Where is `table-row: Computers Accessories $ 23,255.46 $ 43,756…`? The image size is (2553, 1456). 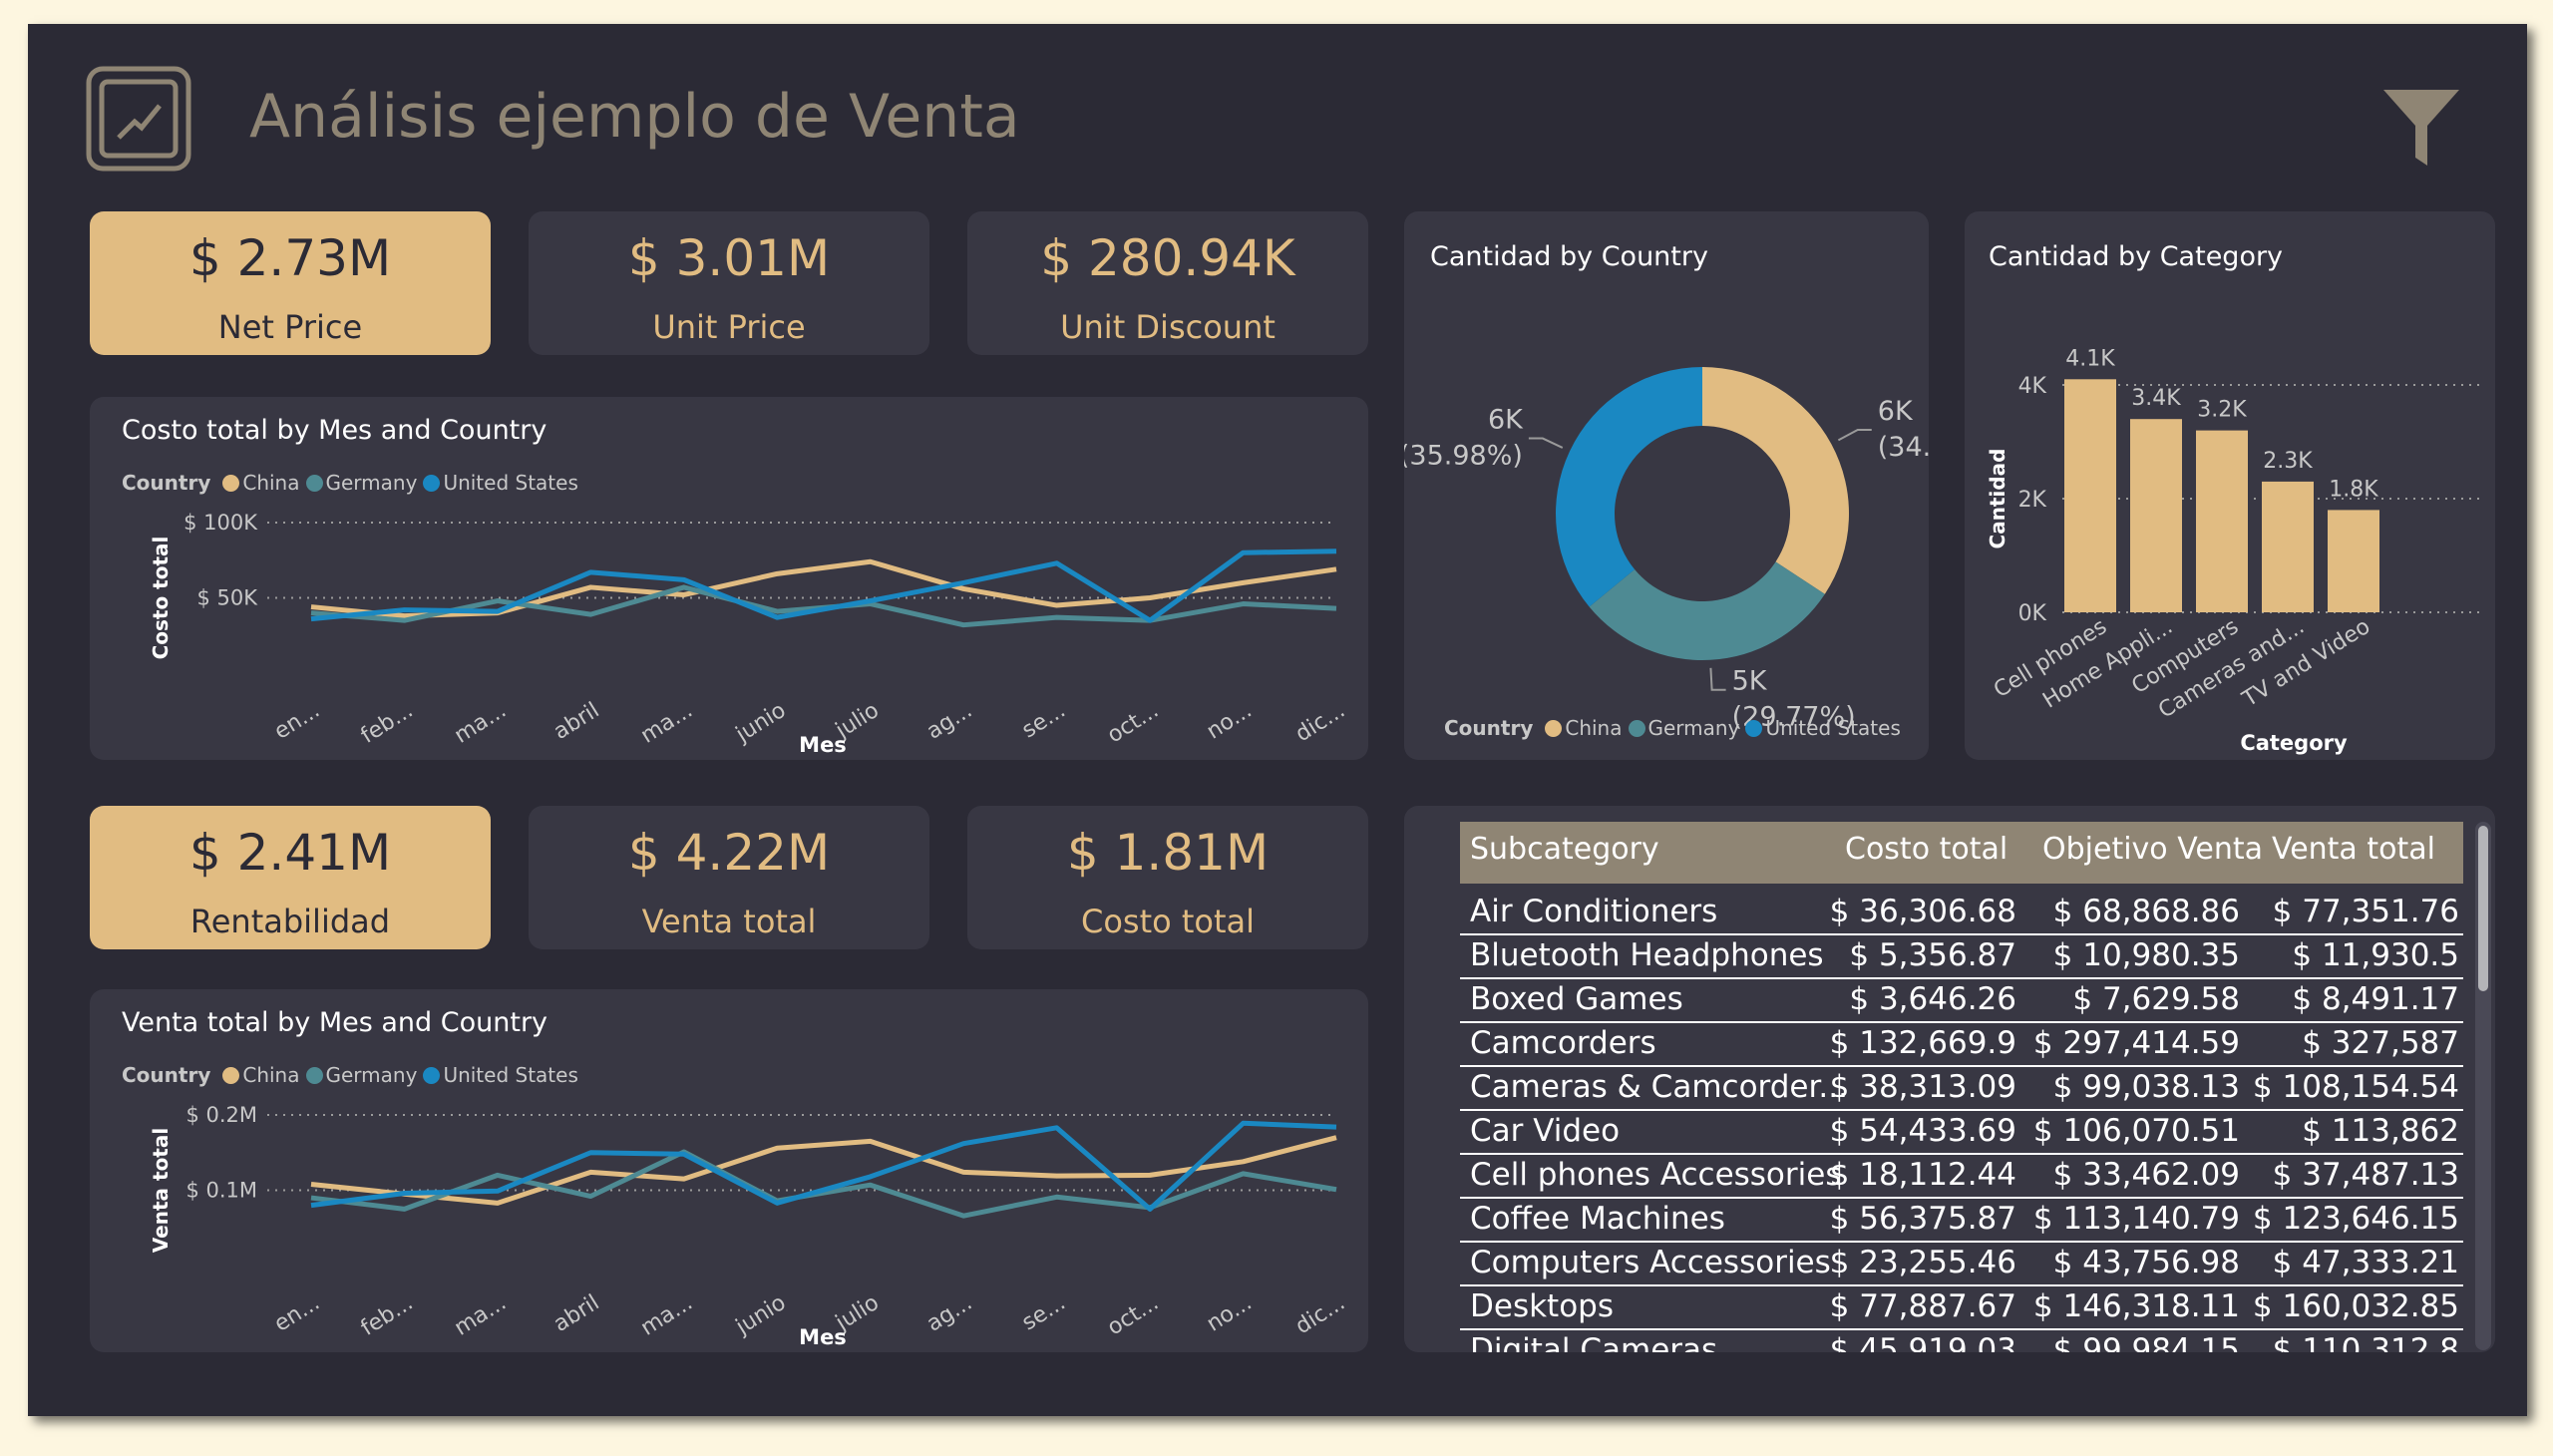 table-row: Computers Accessories $ 23,255.46 $ 43,756… is located at coordinates (1962, 1263).